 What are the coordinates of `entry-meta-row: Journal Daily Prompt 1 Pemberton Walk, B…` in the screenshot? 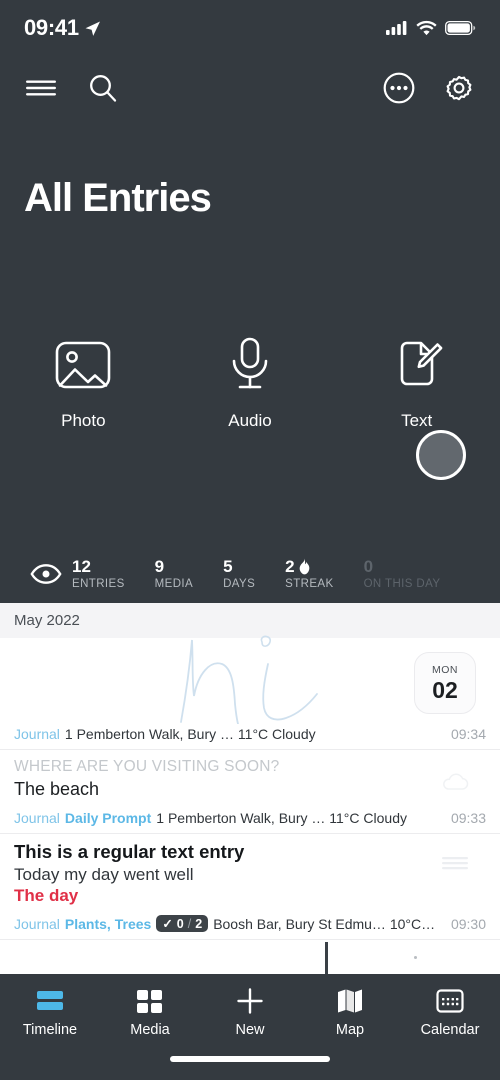 It's located at (250, 819).